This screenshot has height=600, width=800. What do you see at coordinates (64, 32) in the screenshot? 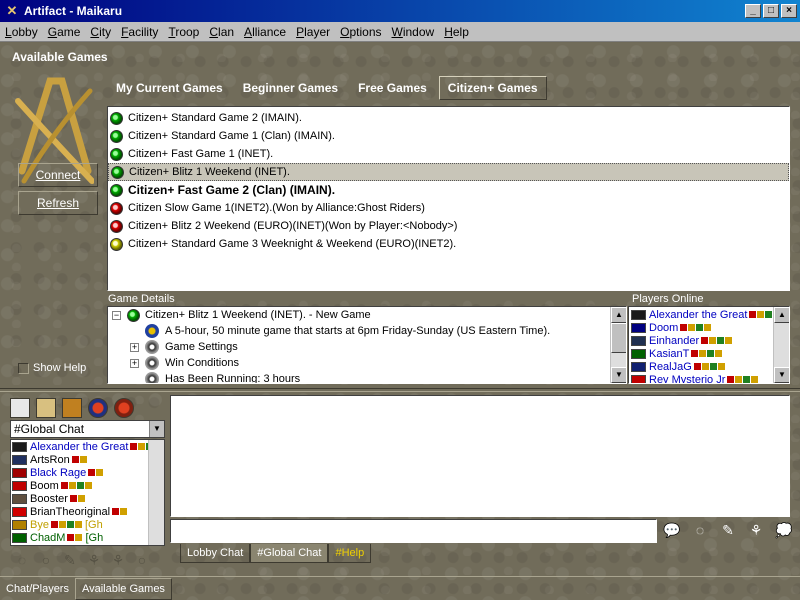
I see `menu-game: Game` at bounding box center [64, 32].